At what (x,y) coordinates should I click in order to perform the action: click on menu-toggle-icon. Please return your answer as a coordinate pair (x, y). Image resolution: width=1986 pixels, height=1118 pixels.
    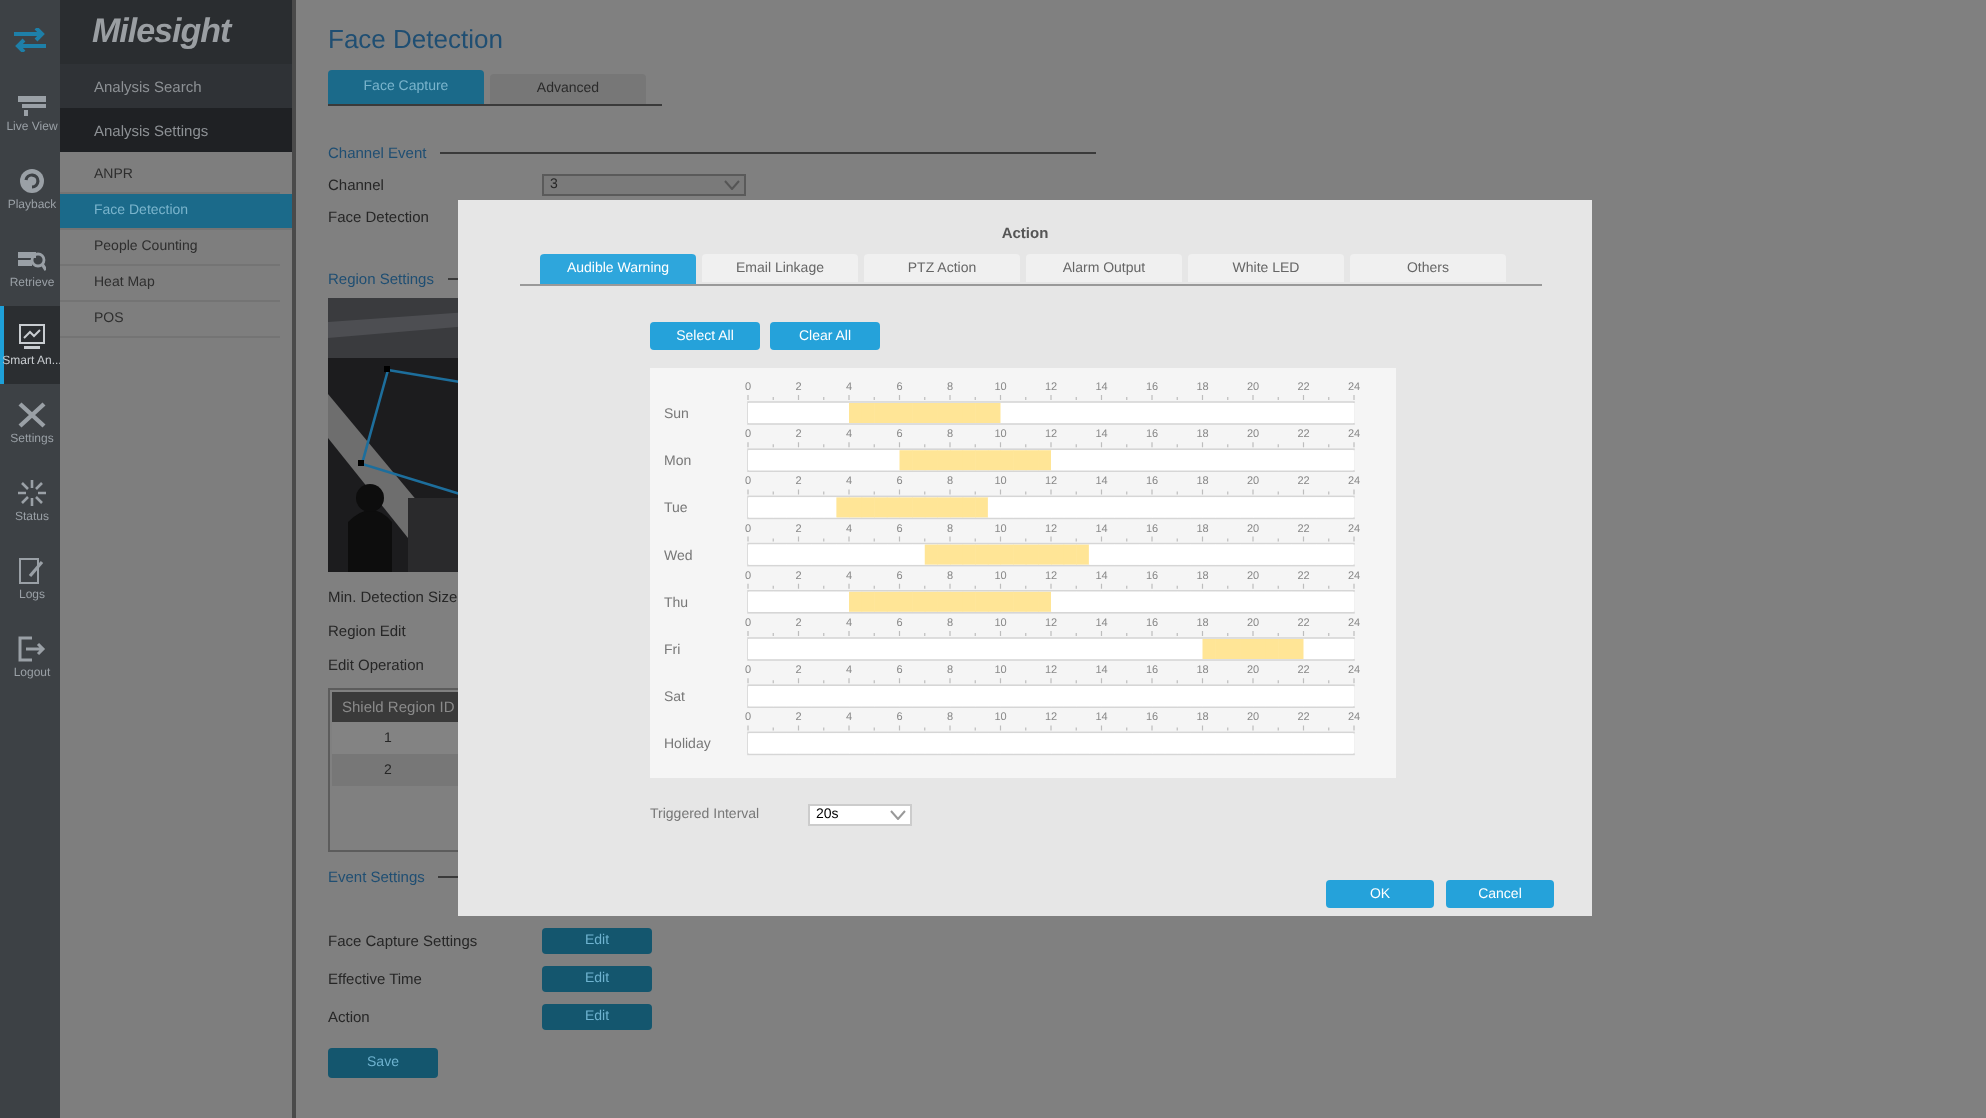
    Looking at the image, I should click on (30, 40).